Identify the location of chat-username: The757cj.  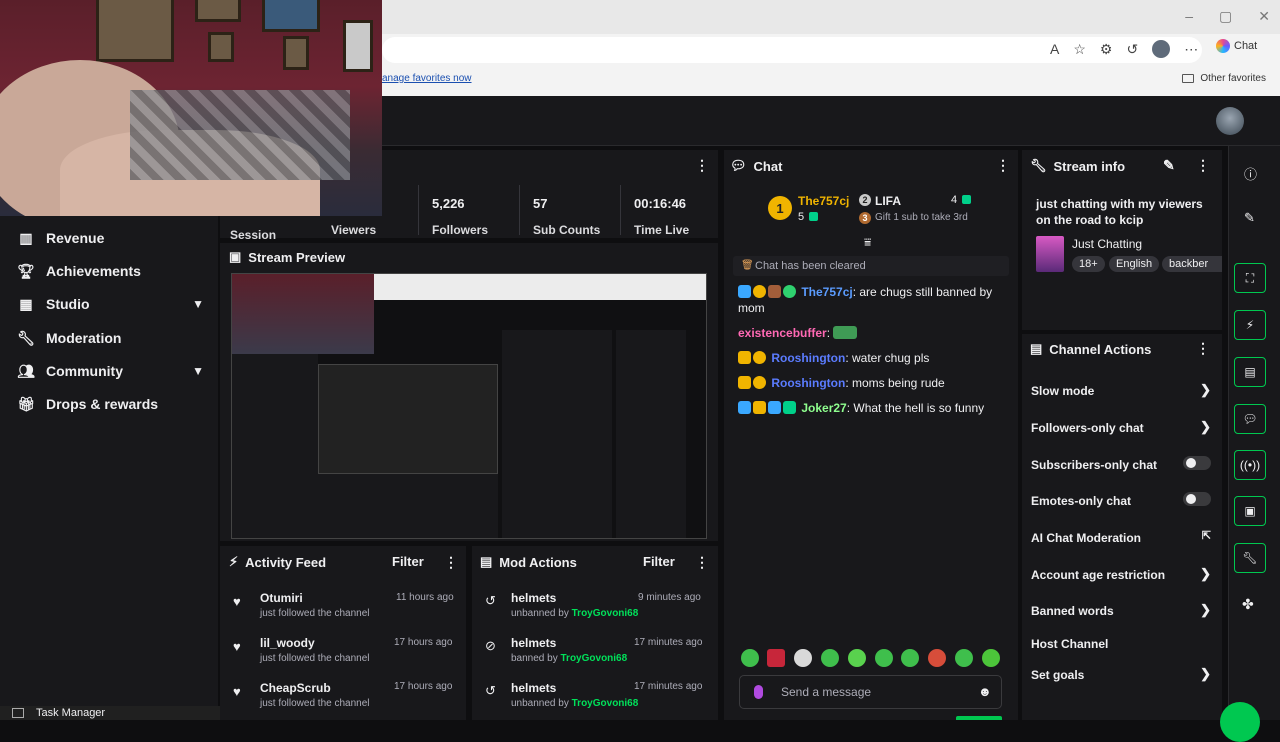
(826, 292).